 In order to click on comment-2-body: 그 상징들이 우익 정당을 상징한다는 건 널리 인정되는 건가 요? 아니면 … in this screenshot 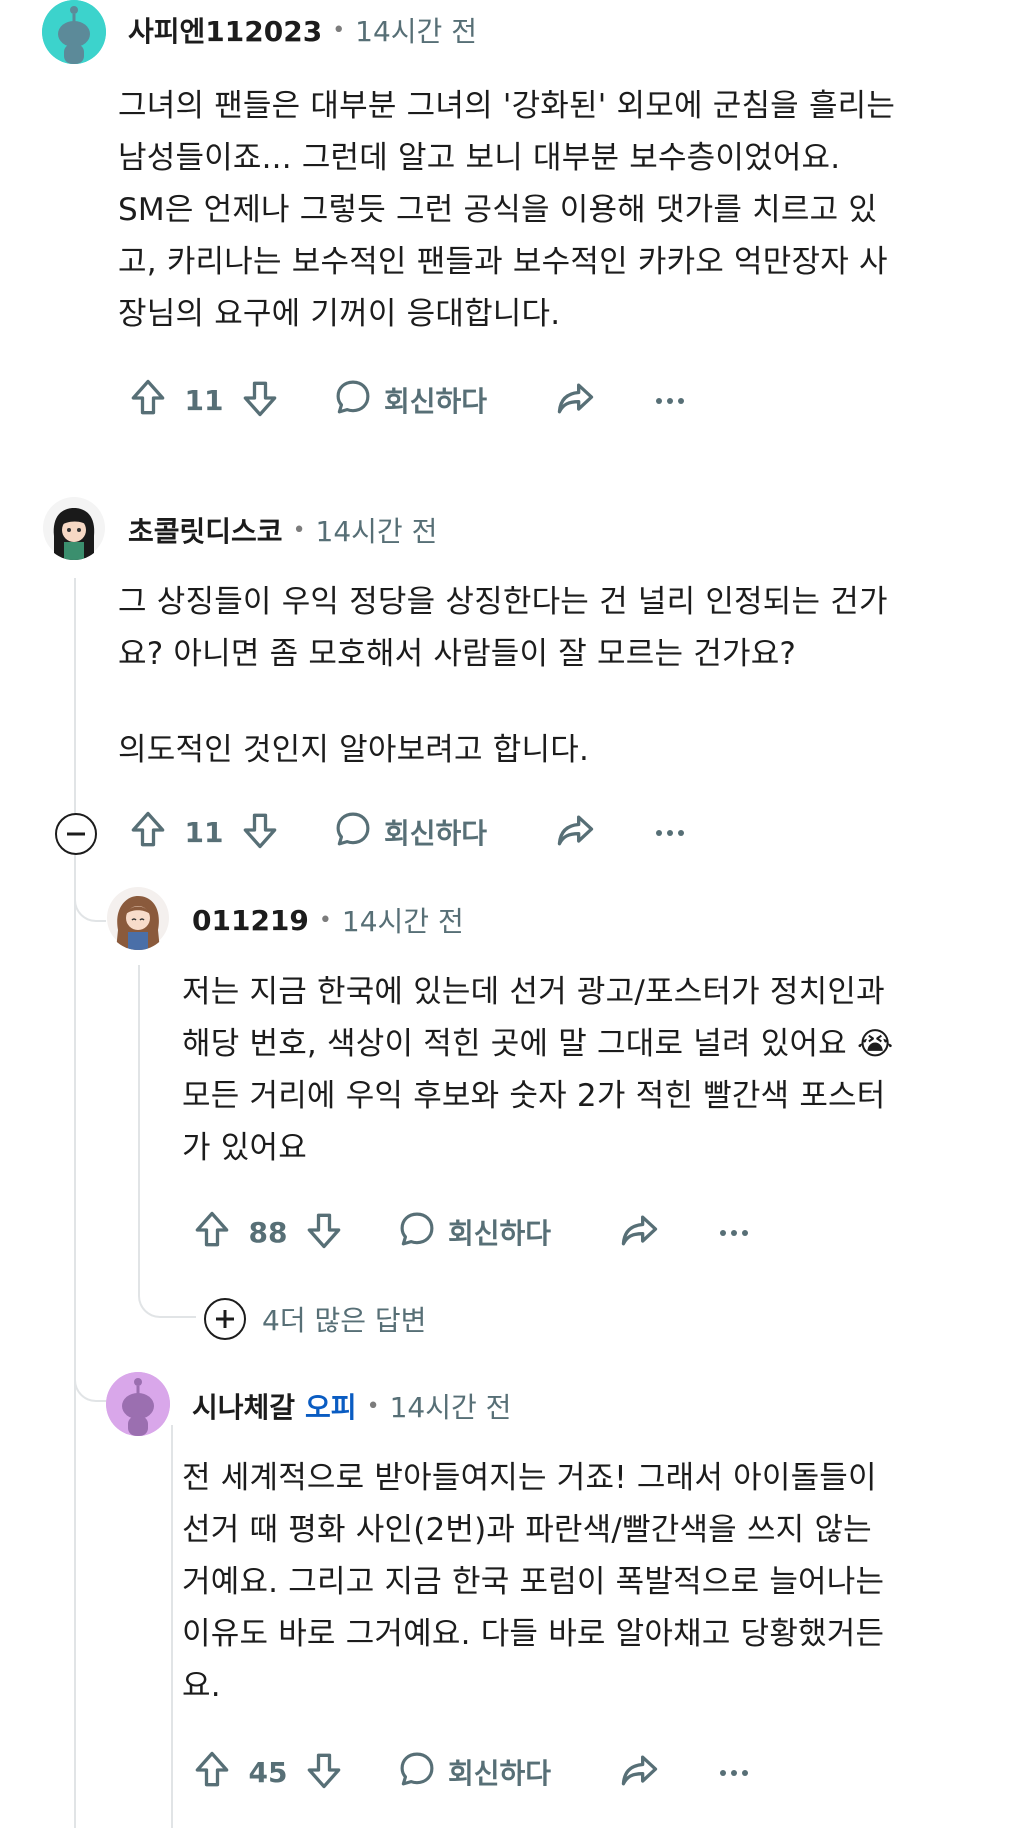, I will do `click(558, 676)`.